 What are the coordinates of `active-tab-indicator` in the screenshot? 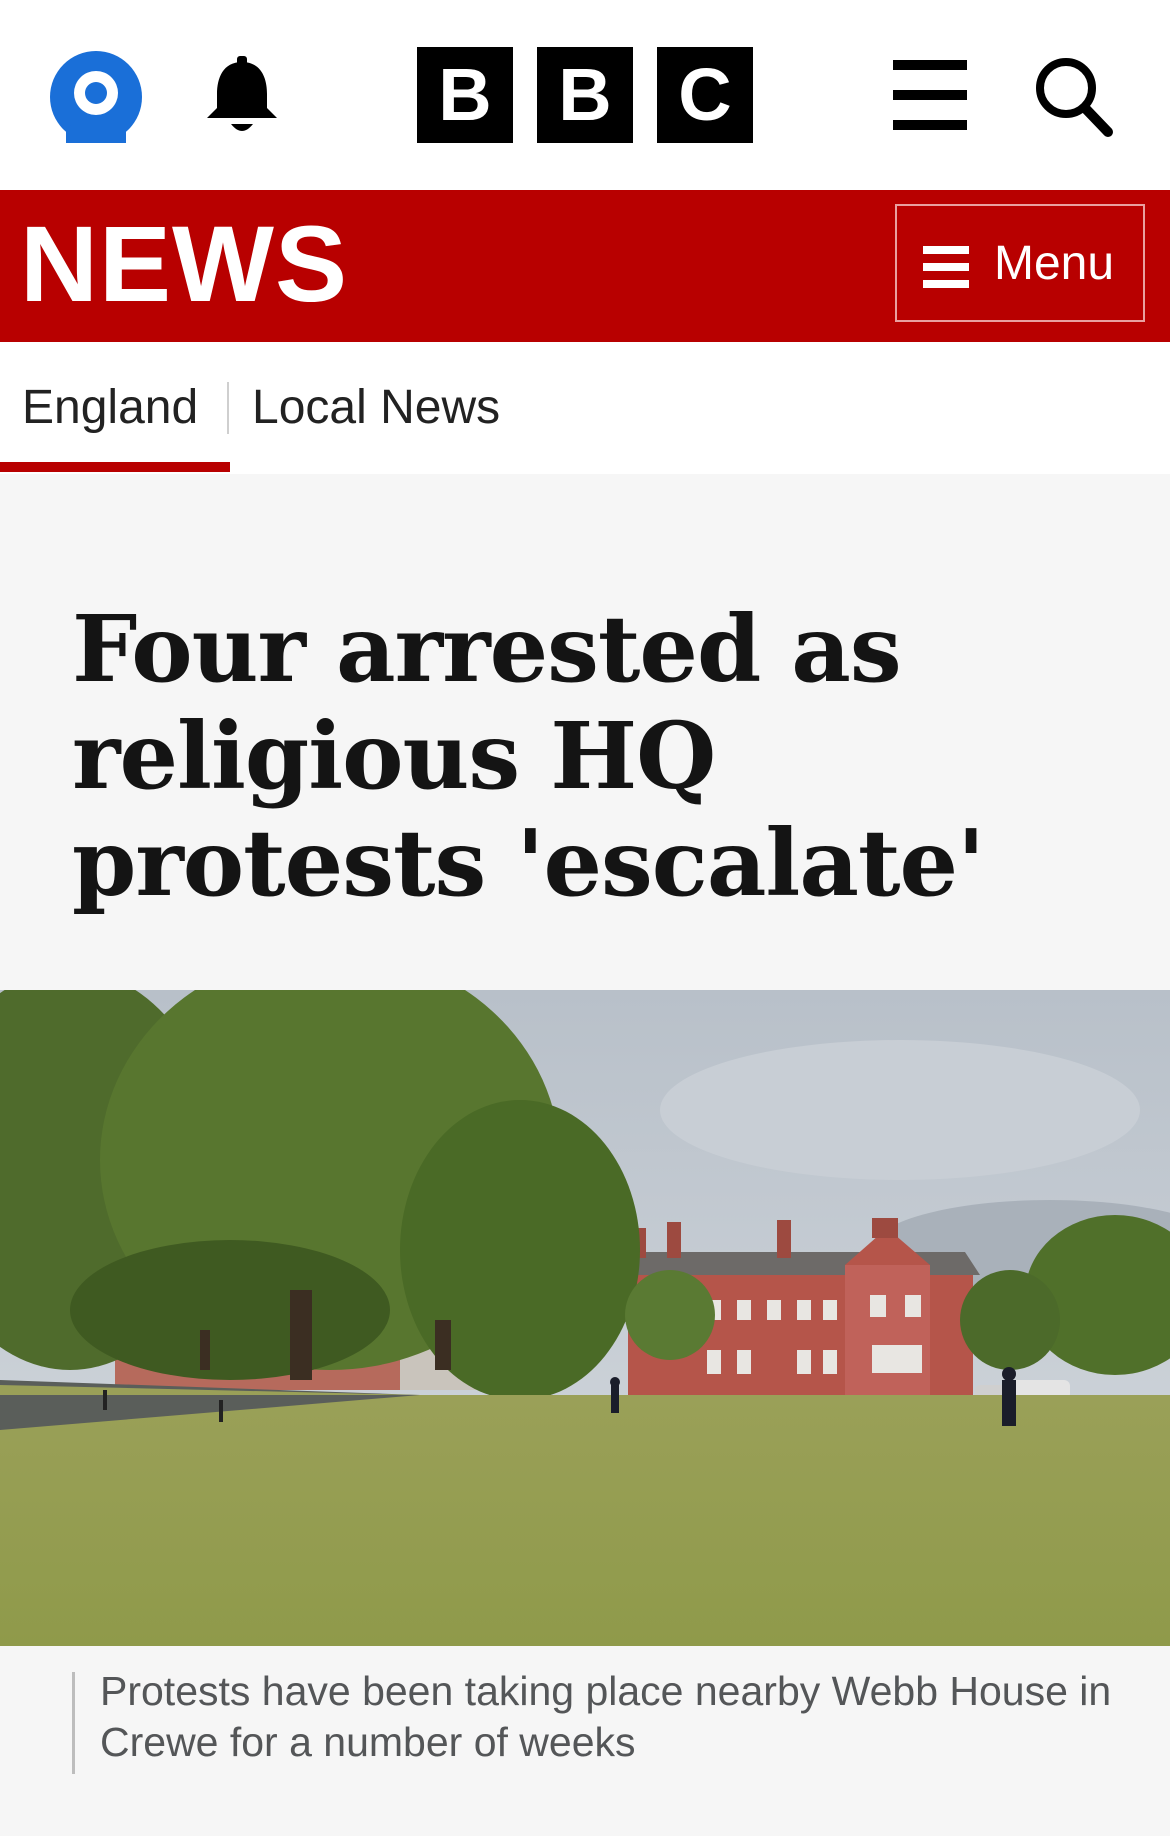 It's located at (115, 467).